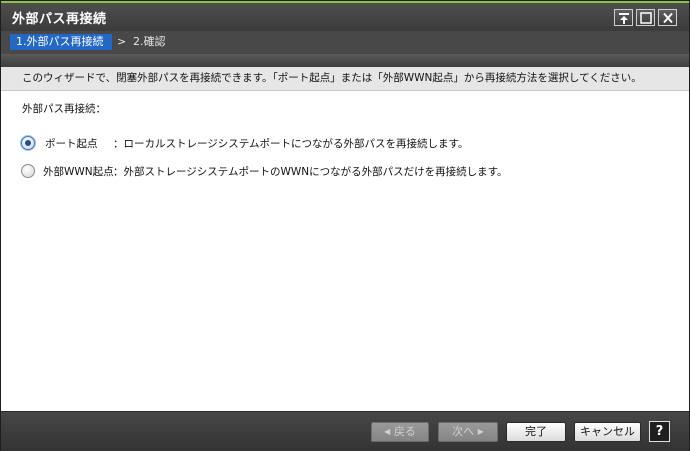 This screenshot has height=451, width=690. I want to click on maximize-button, so click(645, 17).